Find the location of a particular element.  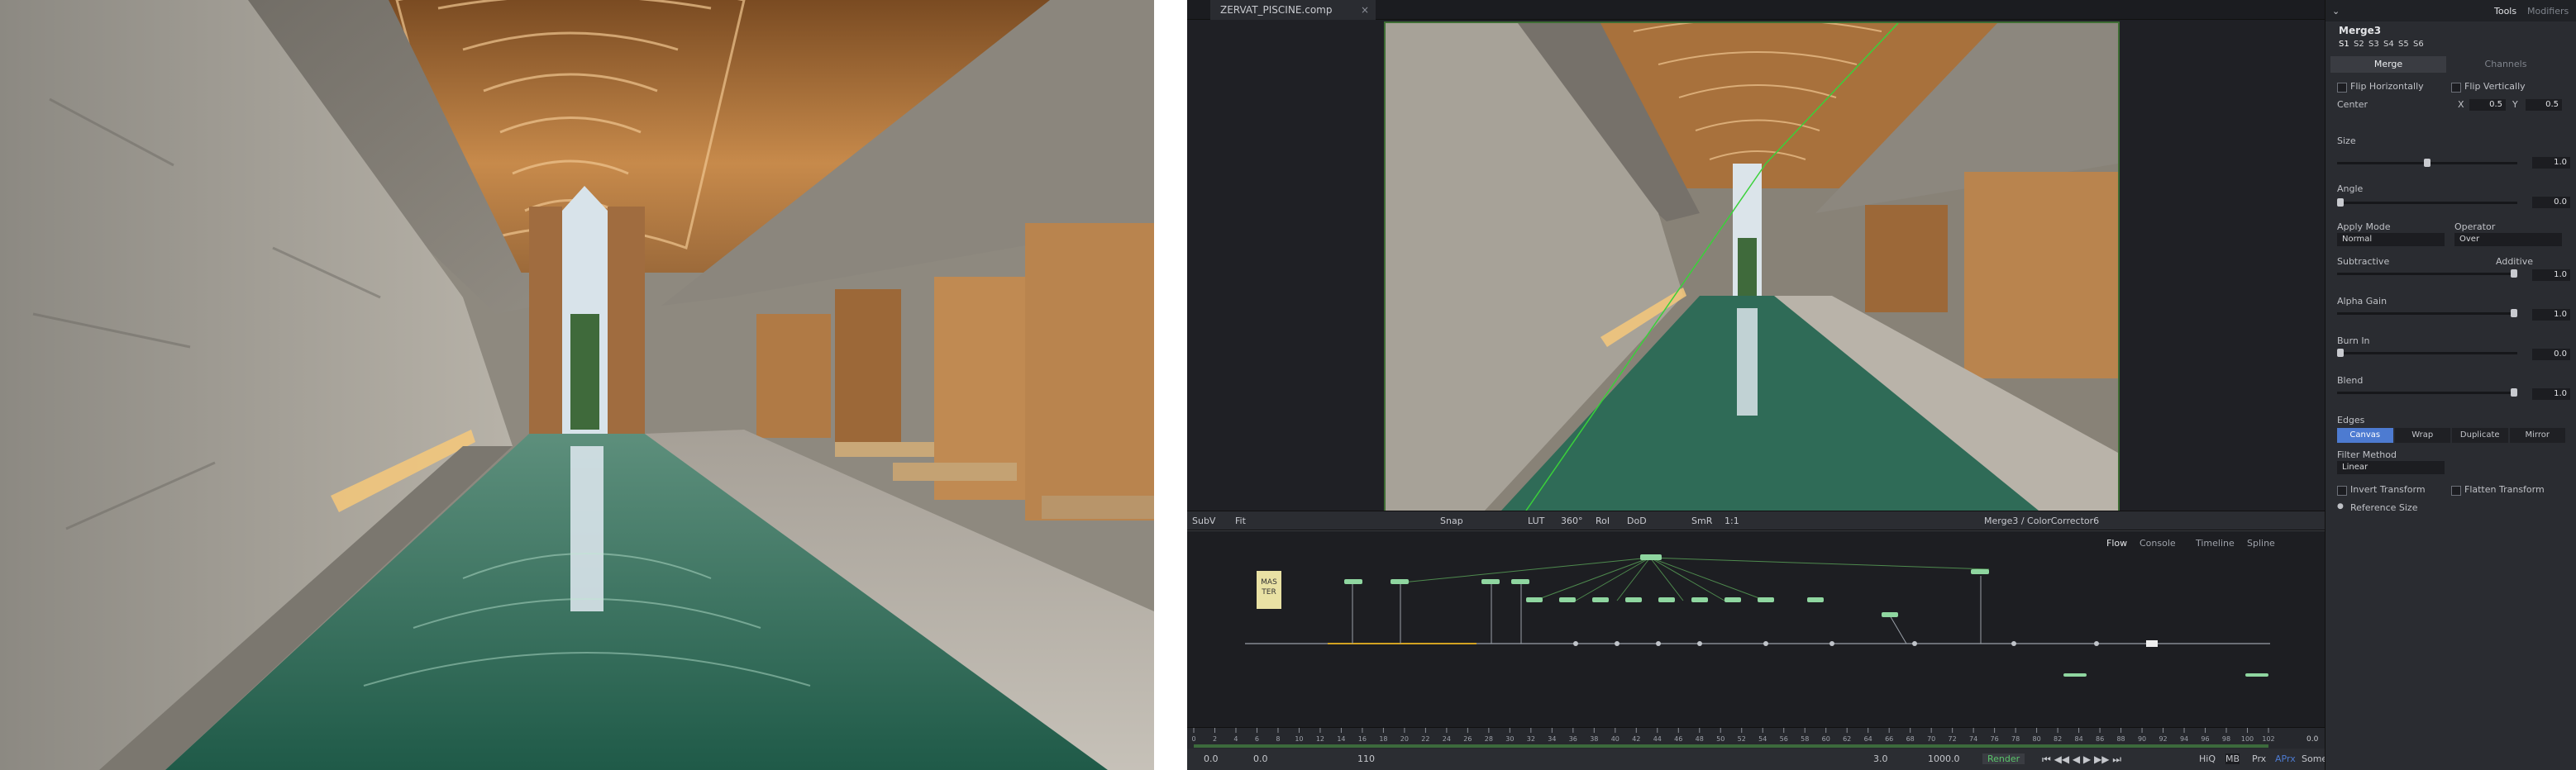

angle-label: Angle is located at coordinates (2350, 188).